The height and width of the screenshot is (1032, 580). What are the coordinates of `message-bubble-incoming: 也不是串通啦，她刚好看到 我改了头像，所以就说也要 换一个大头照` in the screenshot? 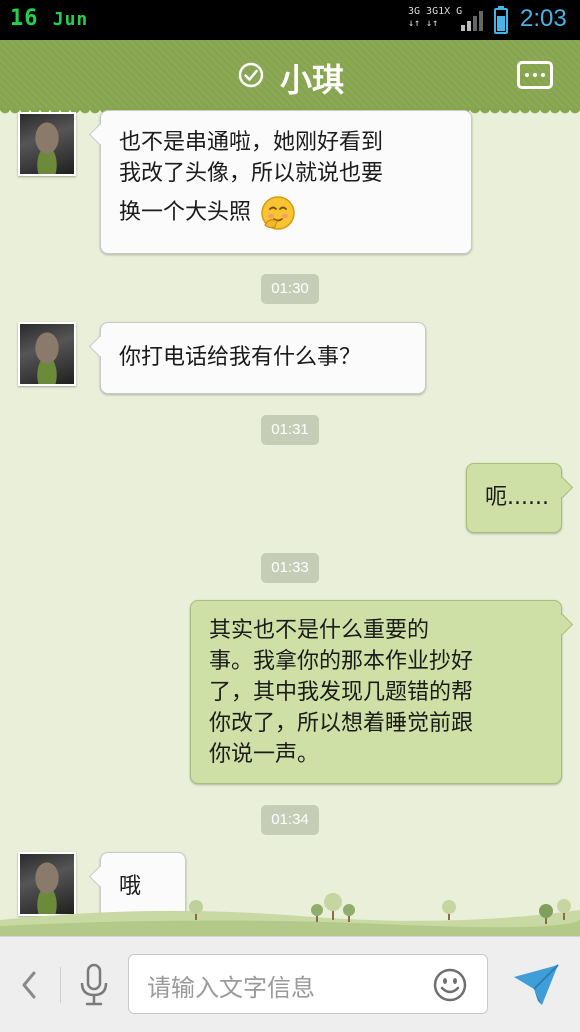 It's located at (286, 182).